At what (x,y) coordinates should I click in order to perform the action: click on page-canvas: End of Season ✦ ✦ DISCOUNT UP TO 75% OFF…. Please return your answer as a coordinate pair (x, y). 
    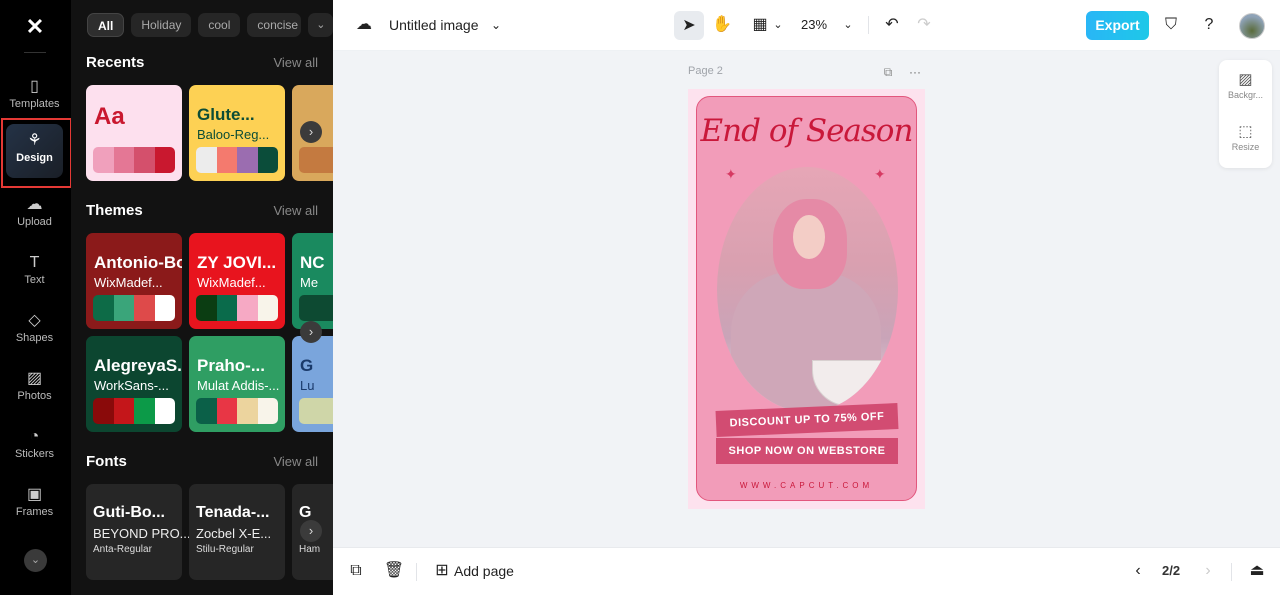
    Looking at the image, I should click on (806, 299).